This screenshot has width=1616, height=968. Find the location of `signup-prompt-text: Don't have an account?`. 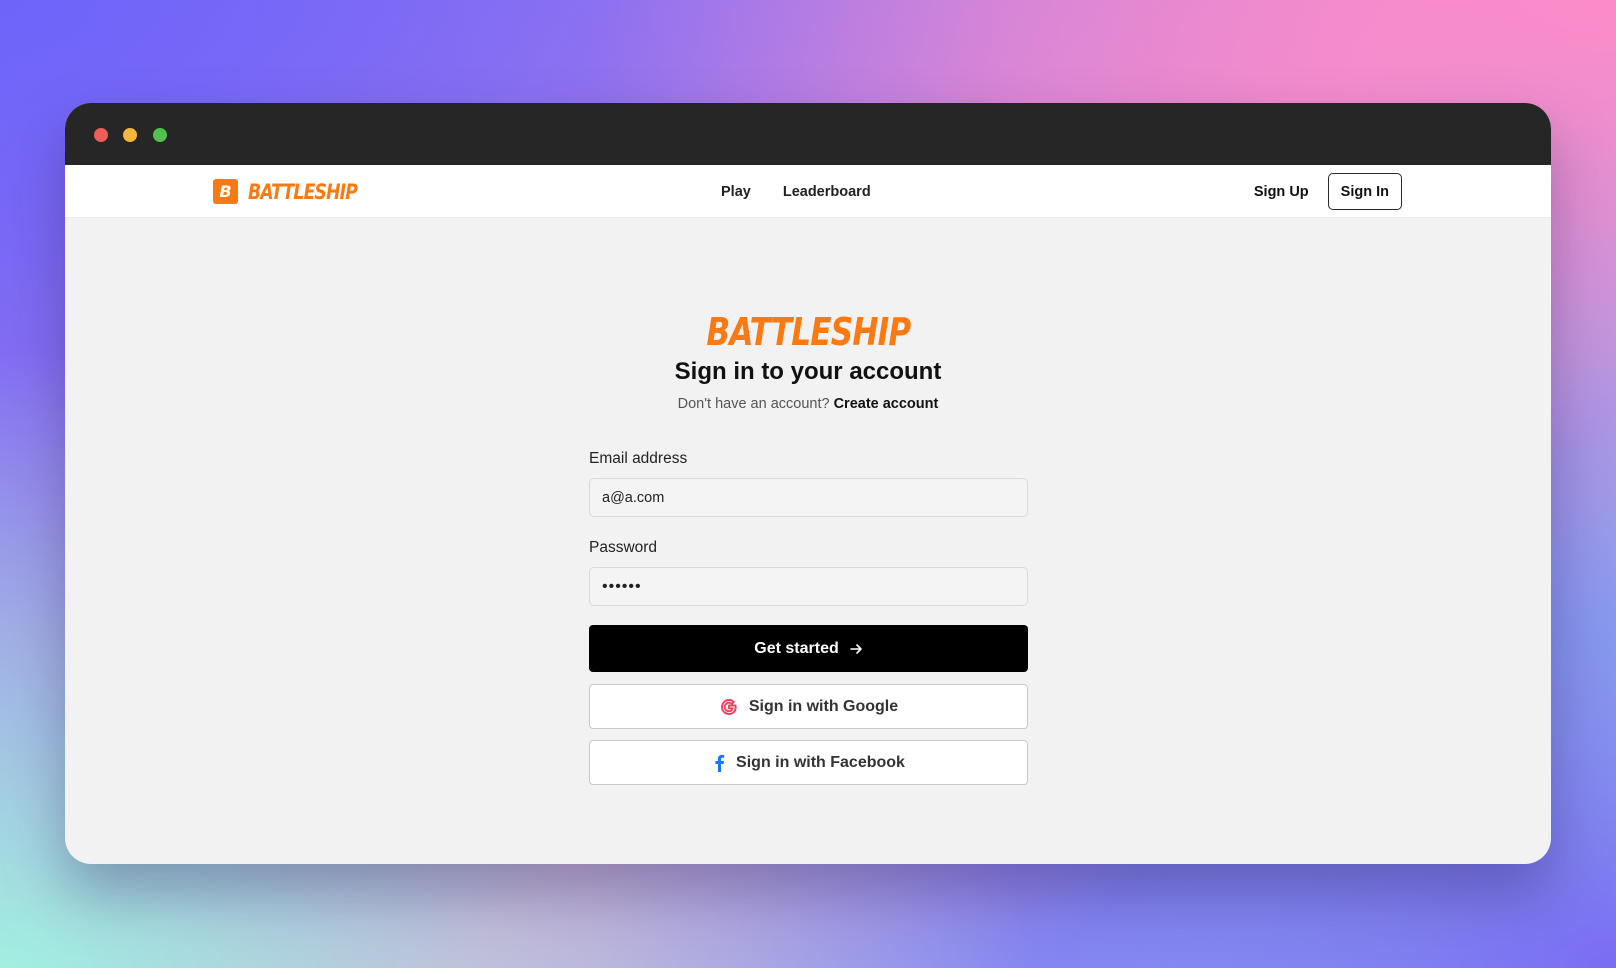

signup-prompt-text: Don't have an account? is located at coordinates (753, 404).